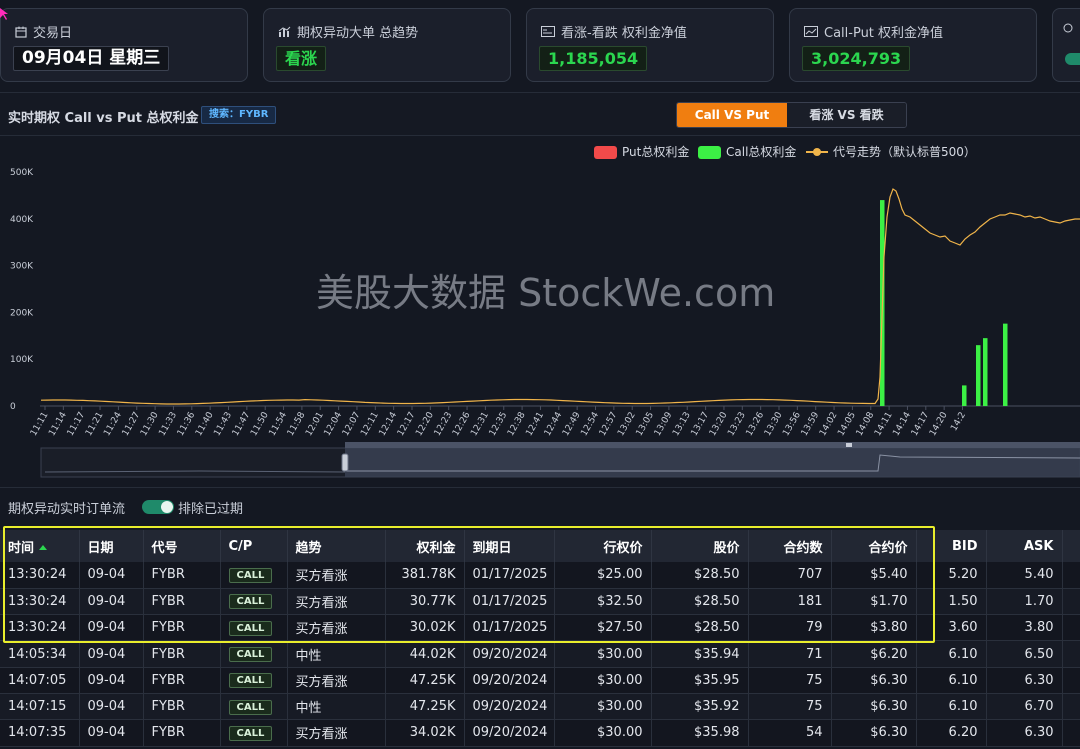 The image size is (1080, 749). What do you see at coordinates (540, 505) in the screenshot?
I see `order-flow-bar: 期权异动实时订单流 排除已过期` at bounding box center [540, 505].